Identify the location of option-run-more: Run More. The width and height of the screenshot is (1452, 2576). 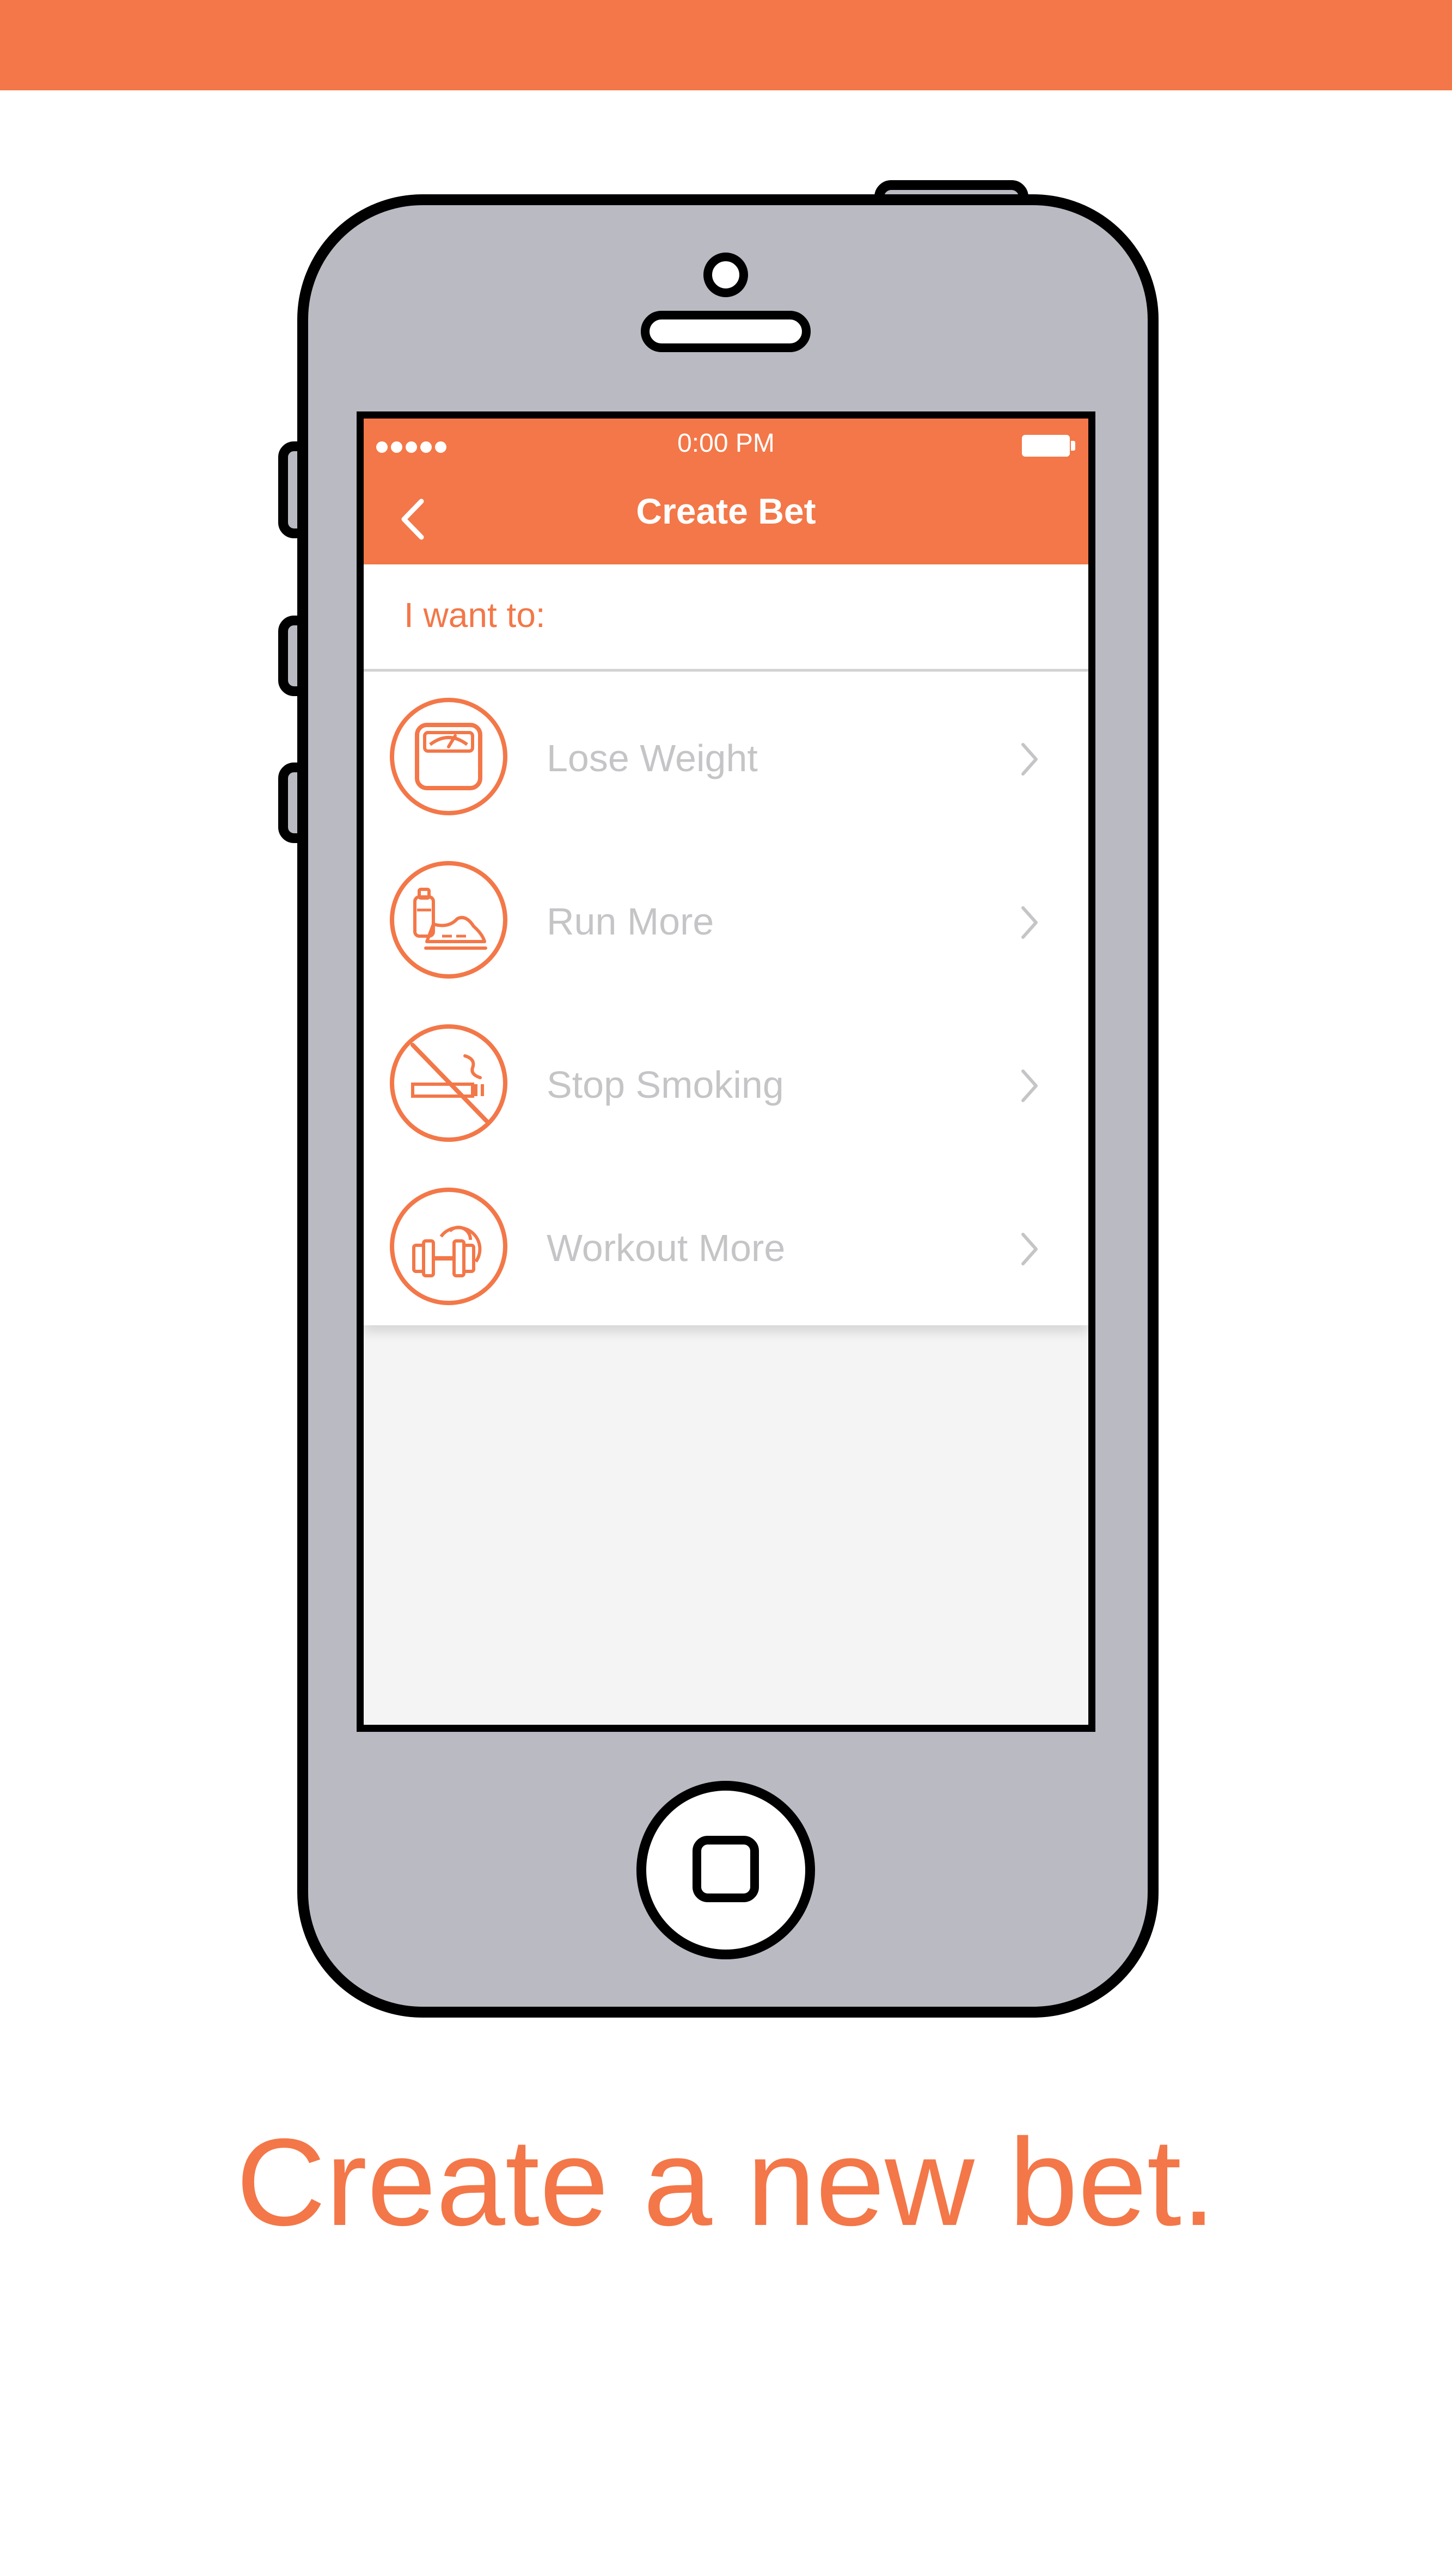
(726, 916).